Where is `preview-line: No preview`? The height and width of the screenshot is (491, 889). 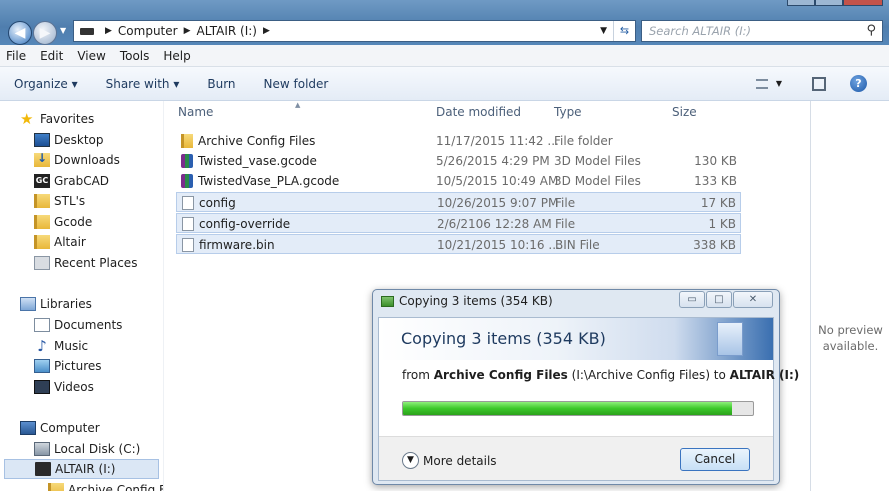 preview-line: No preview is located at coordinates (850, 330).